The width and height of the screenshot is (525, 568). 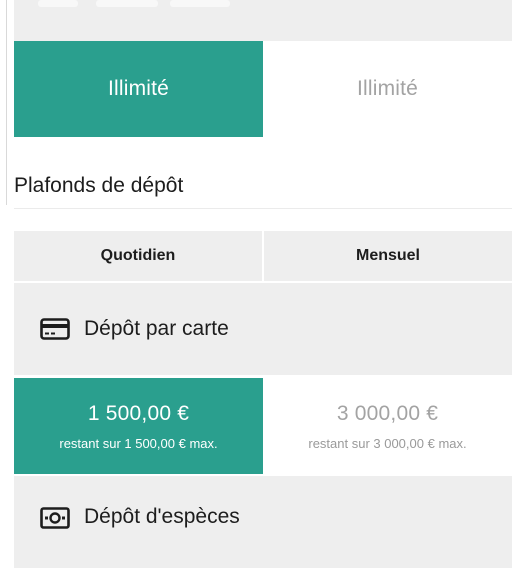 I want to click on left-edge-line, so click(x=6, y=102).